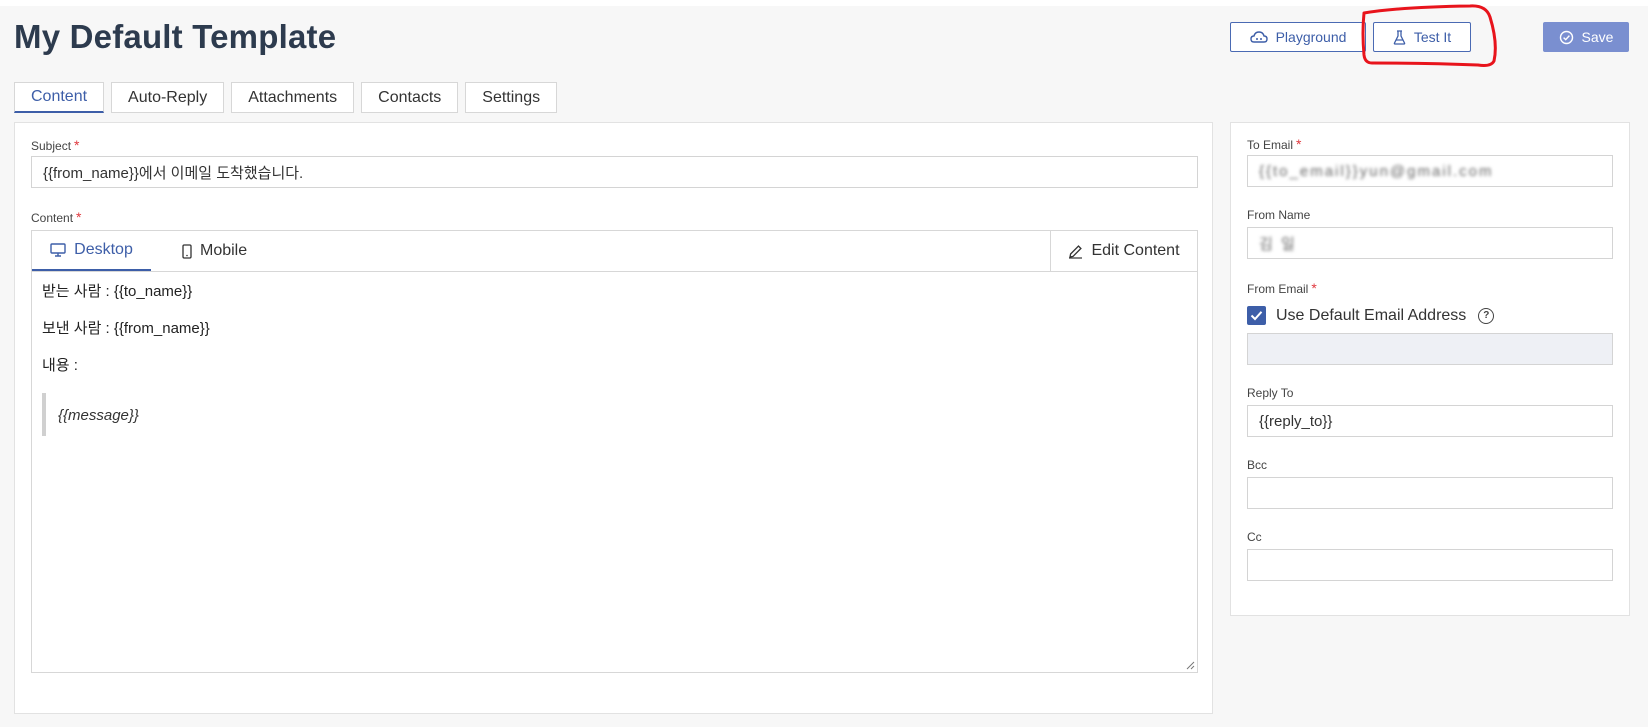 The height and width of the screenshot is (727, 1648). Describe the element at coordinates (1279, 215) in the screenshot. I see `from-name-label: From Name` at that location.